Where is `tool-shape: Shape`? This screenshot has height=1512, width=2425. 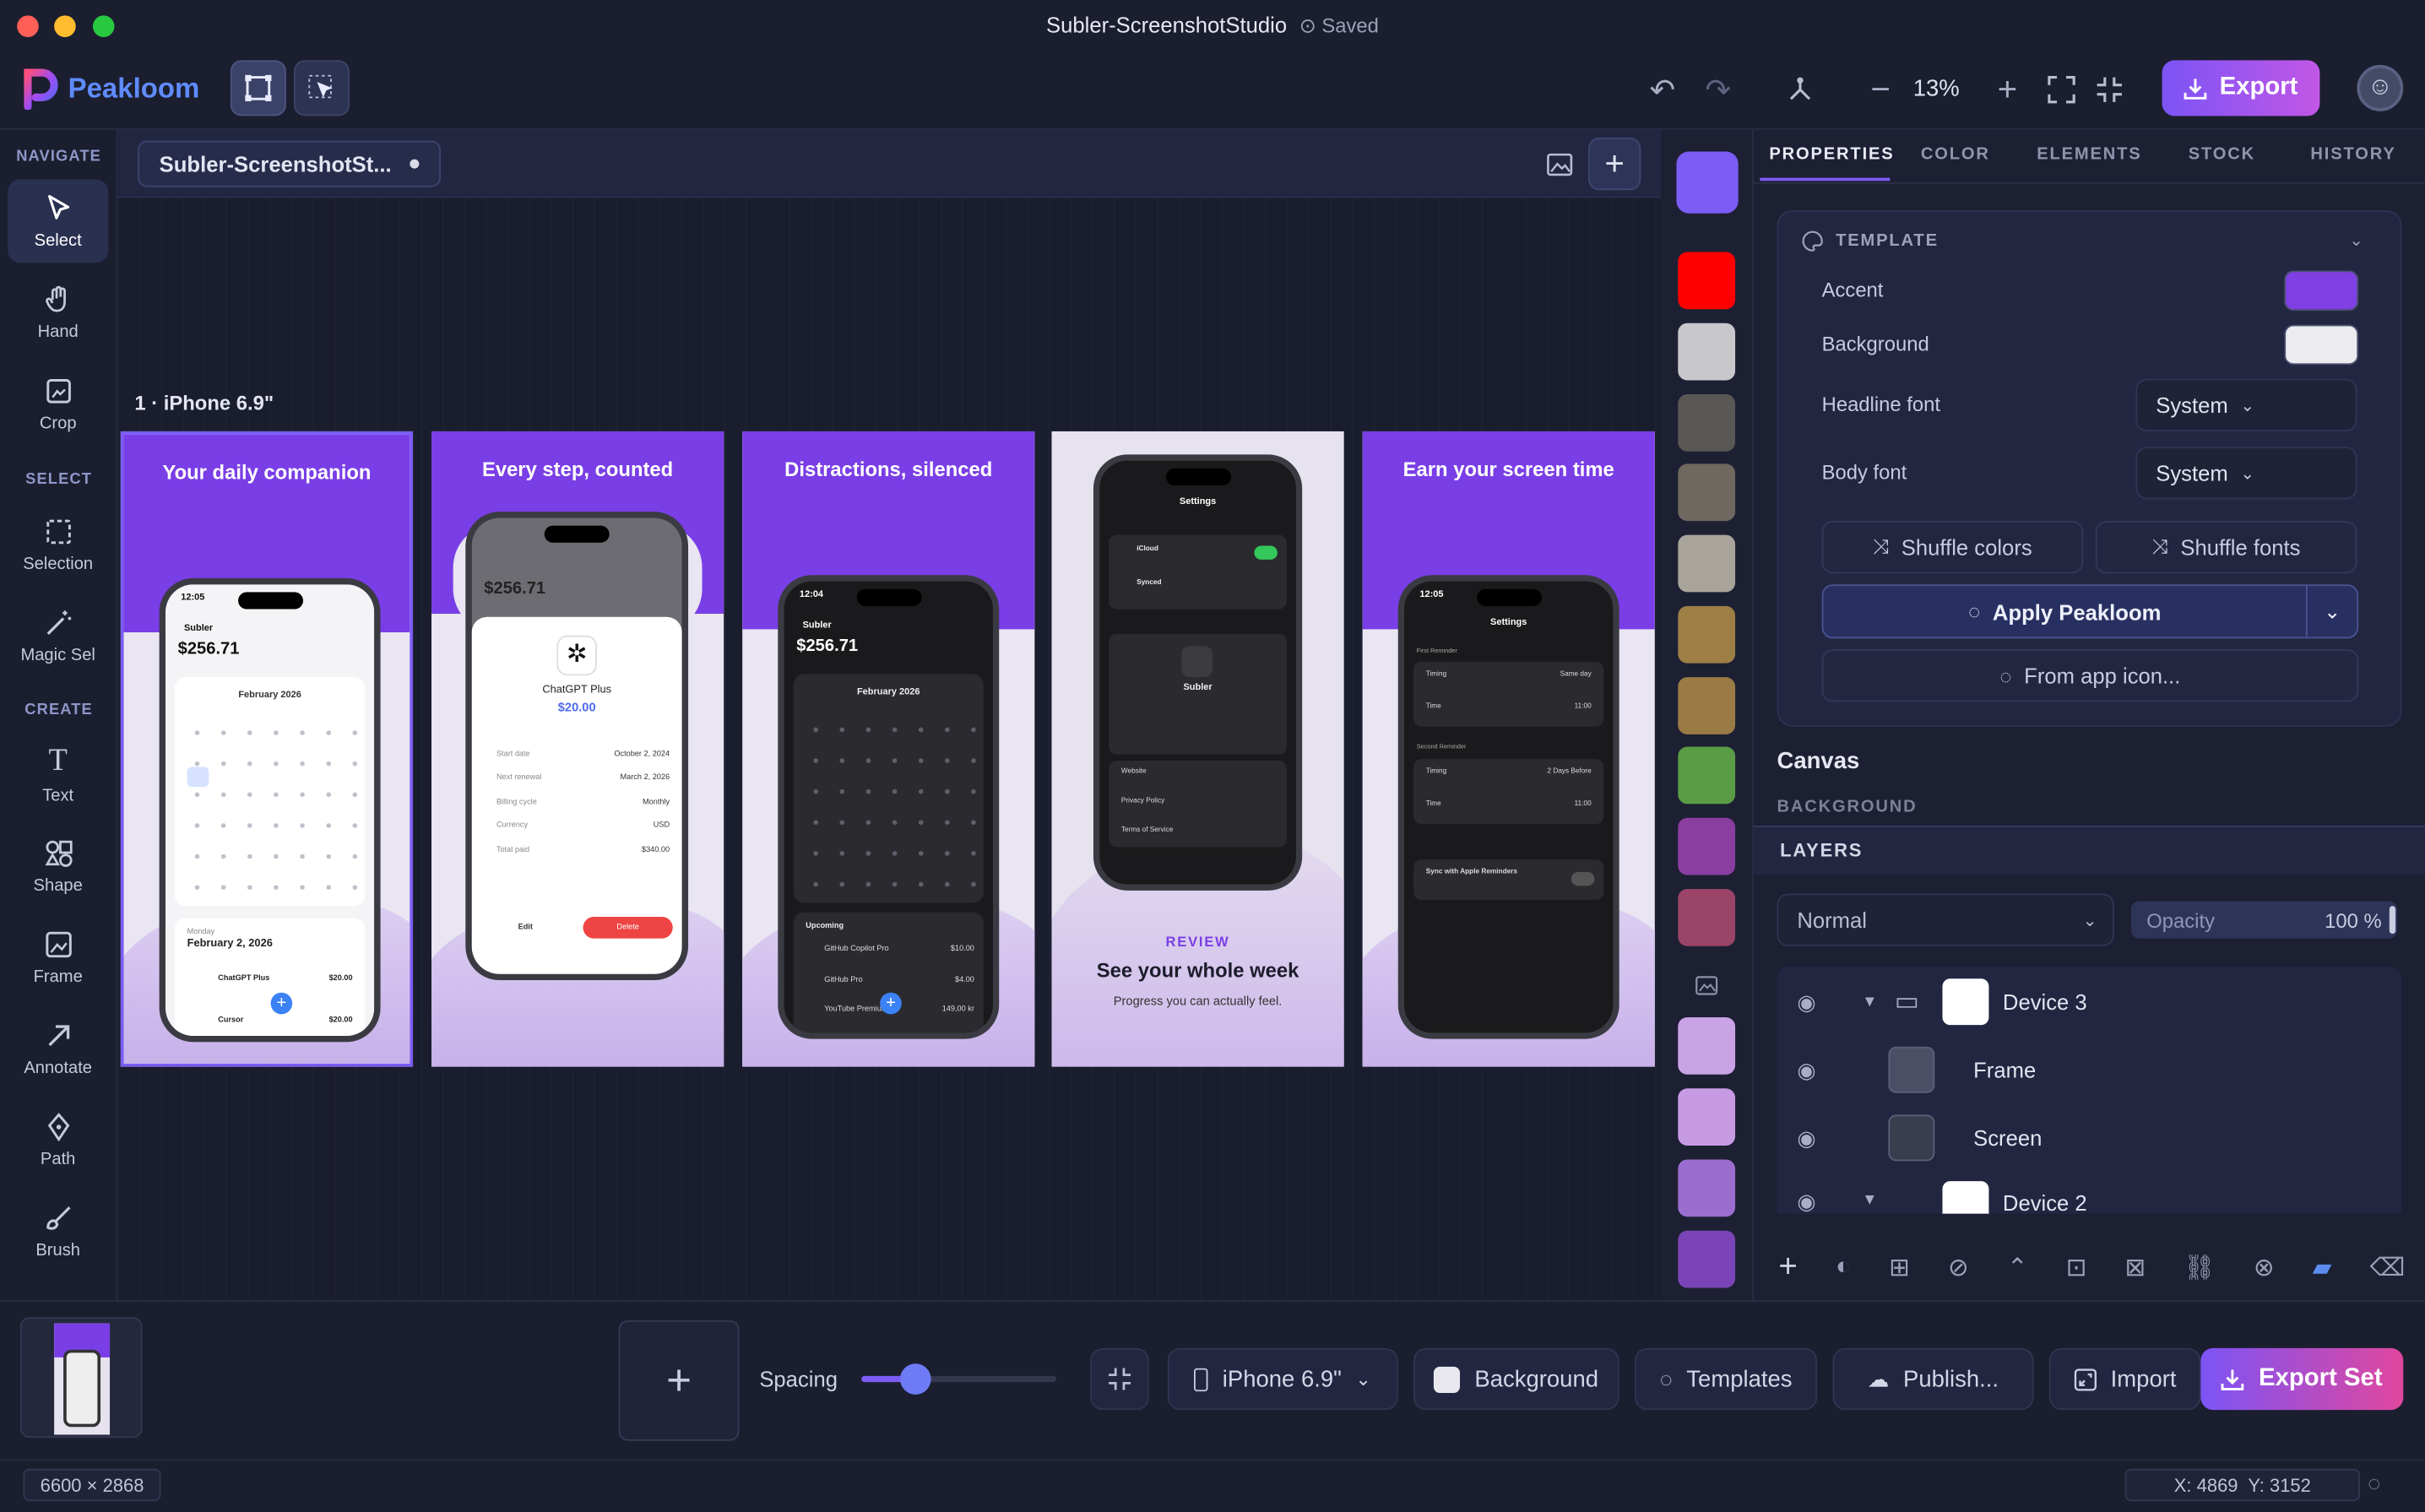 tool-shape: Shape is located at coordinates (58, 866).